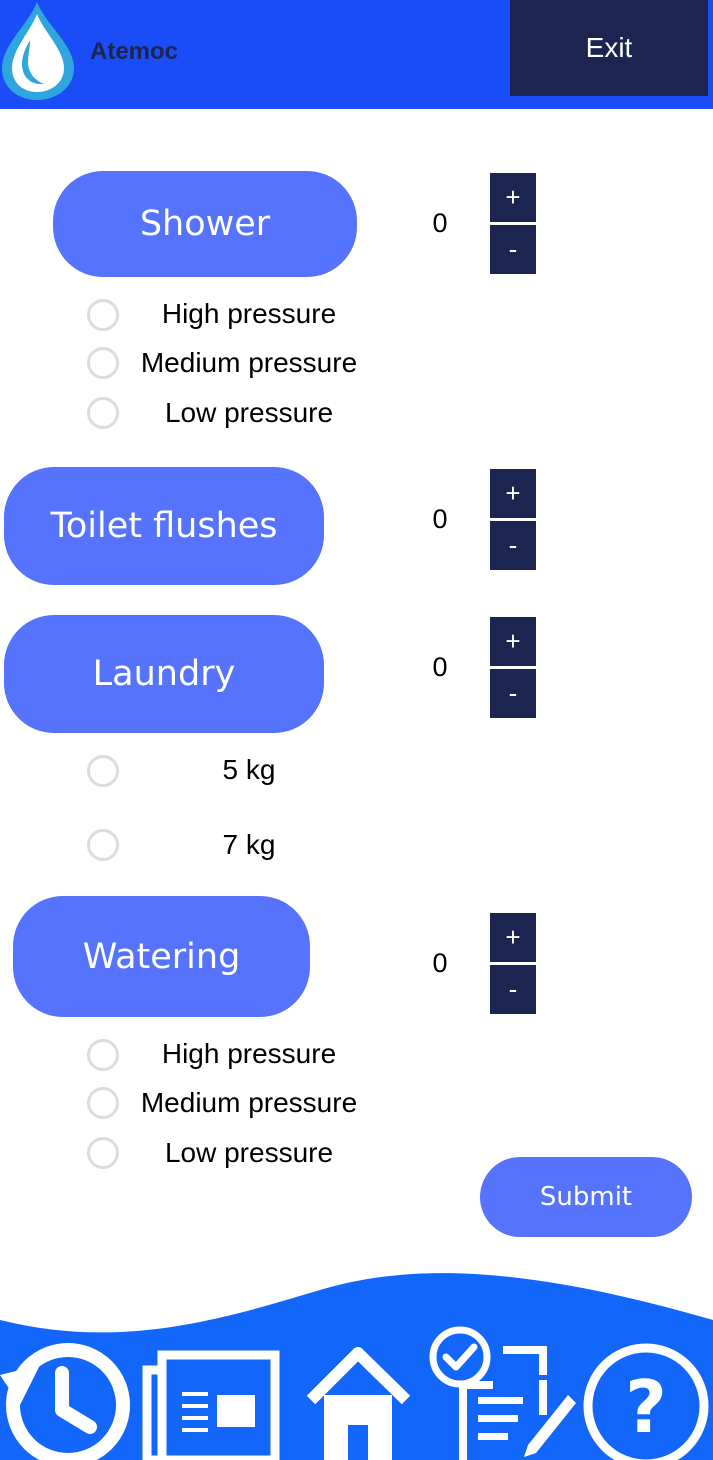 The height and width of the screenshot is (1460, 713). Describe the element at coordinates (513, 641) in the screenshot. I see `laundry-plus-button: +` at that location.